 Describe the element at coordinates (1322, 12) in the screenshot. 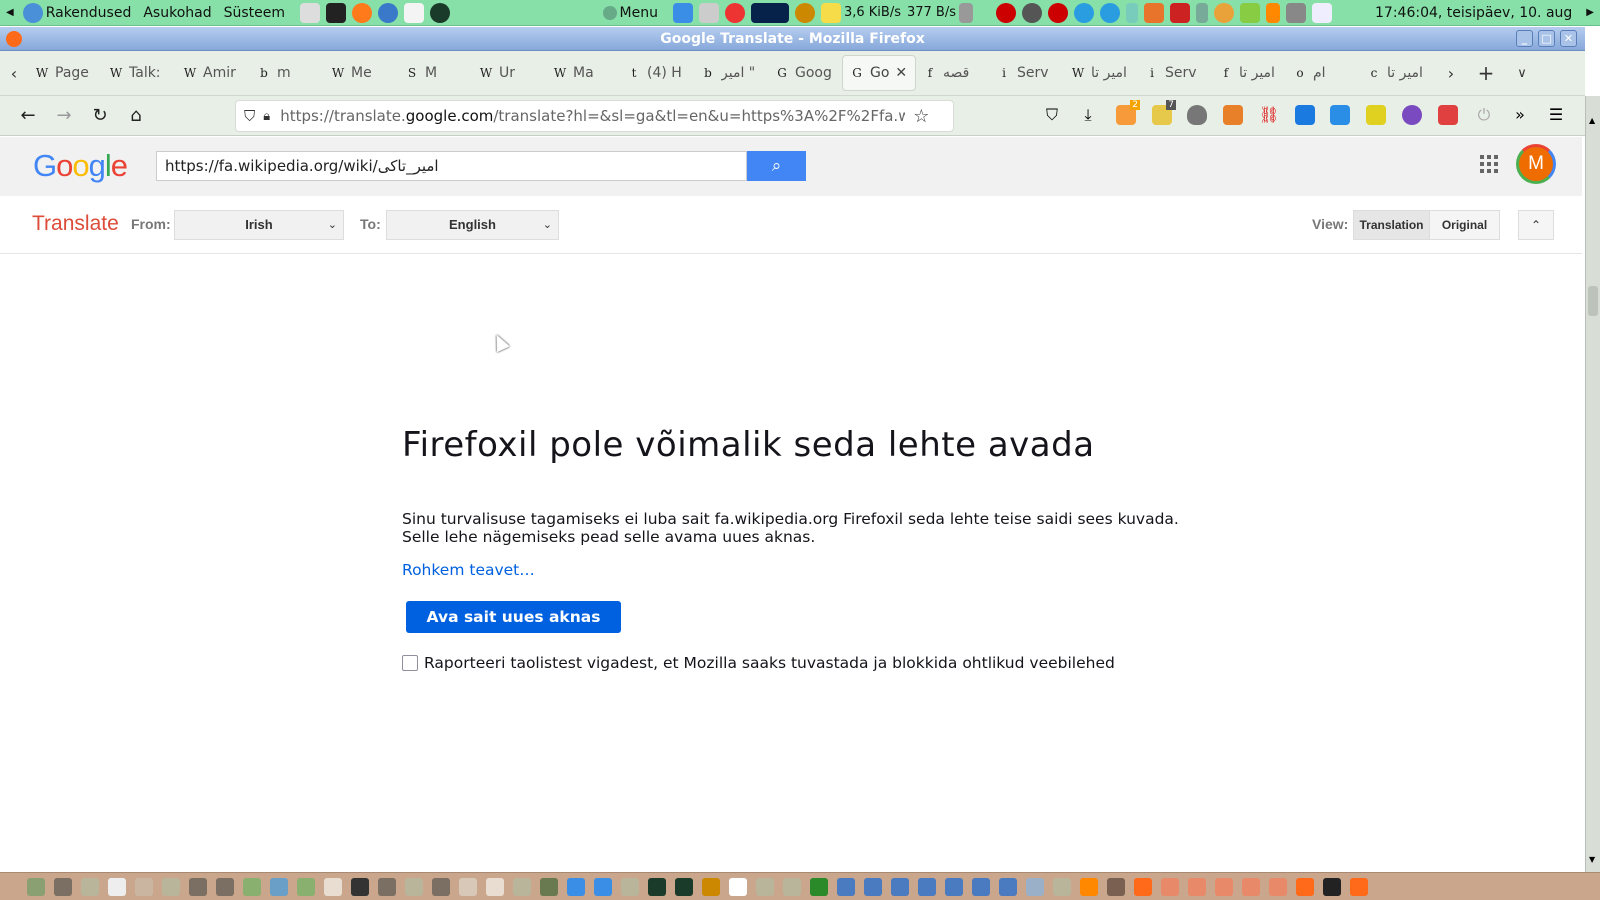

I see `battery-icon` at that location.